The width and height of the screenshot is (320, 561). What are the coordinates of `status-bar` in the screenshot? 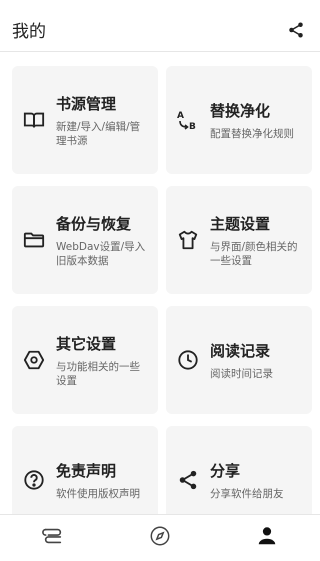 It's located at (160, 4).